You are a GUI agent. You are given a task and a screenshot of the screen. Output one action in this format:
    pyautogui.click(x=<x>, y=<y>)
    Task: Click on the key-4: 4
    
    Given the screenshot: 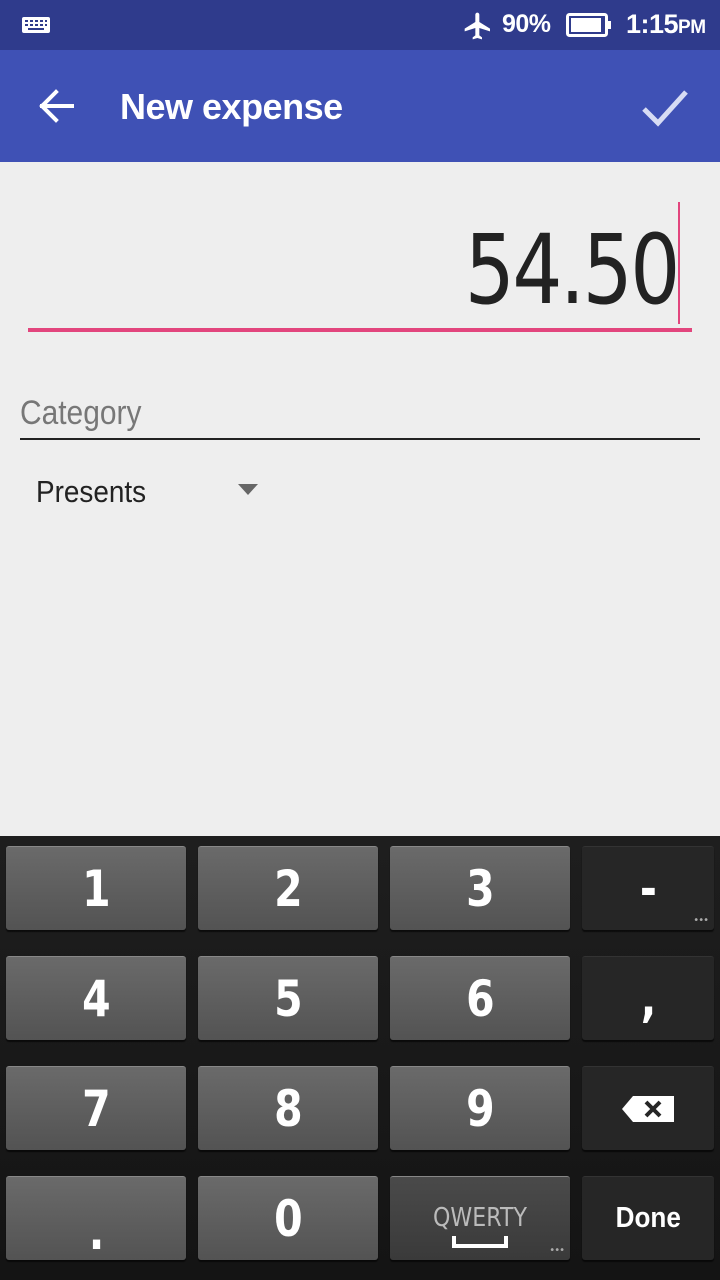 What is the action you would take?
    pyautogui.click(x=96, y=998)
    